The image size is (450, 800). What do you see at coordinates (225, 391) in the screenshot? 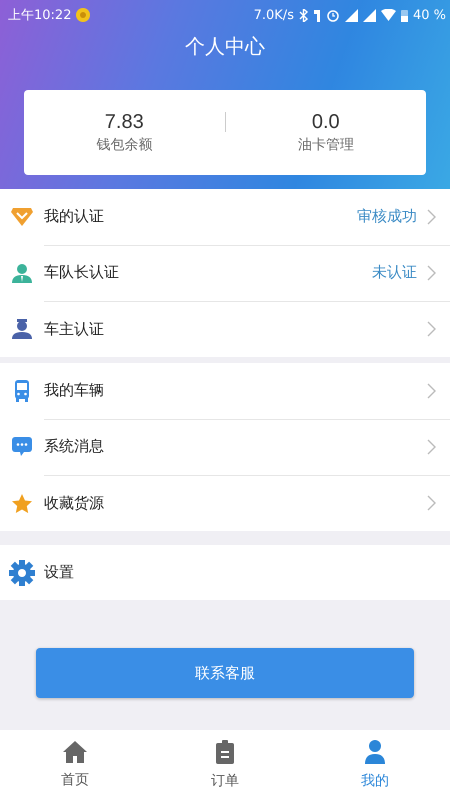
I see `menu-row: 我的车辆` at bounding box center [225, 391].